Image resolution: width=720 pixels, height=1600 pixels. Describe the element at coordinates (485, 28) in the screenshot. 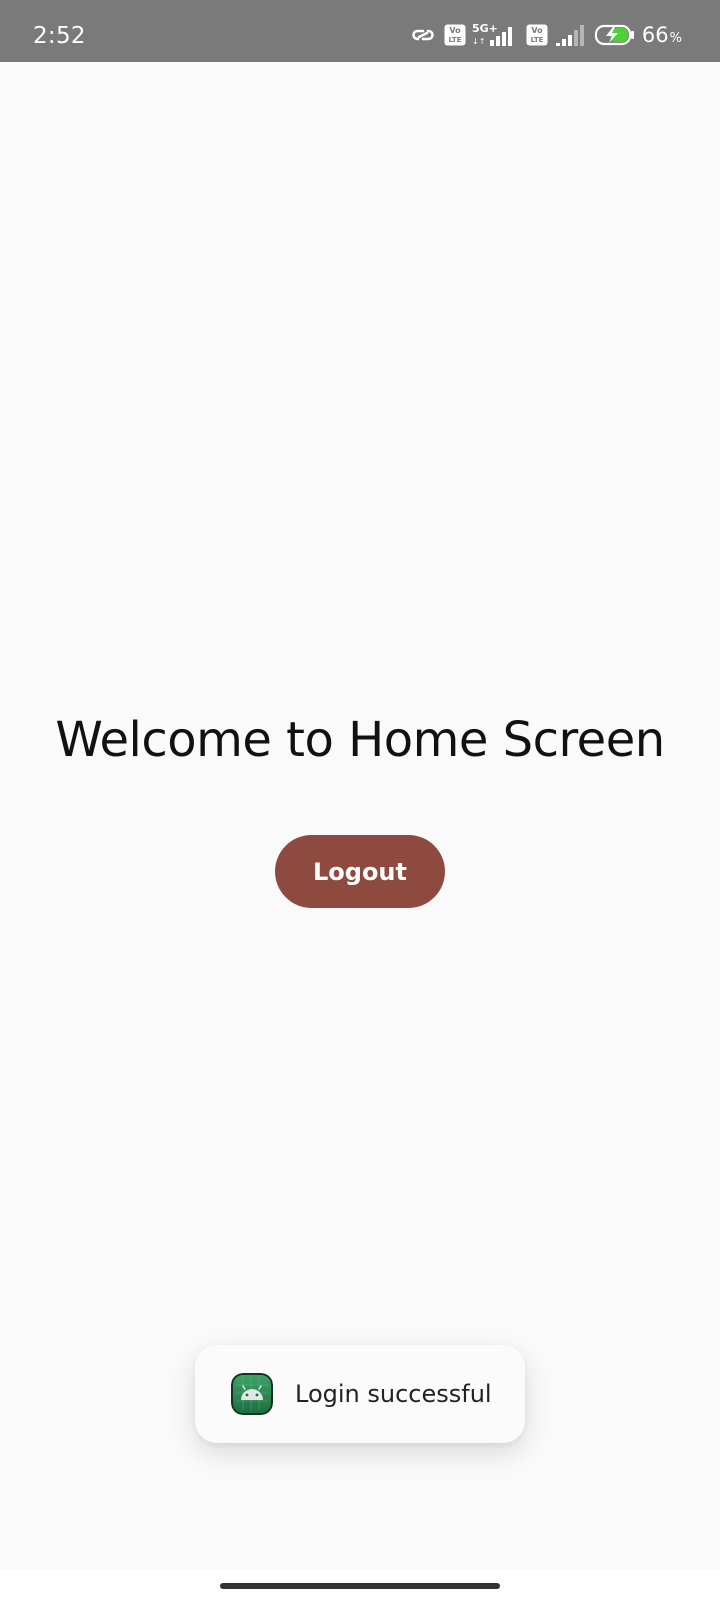

I see `svg-text: 5G+` at that location.